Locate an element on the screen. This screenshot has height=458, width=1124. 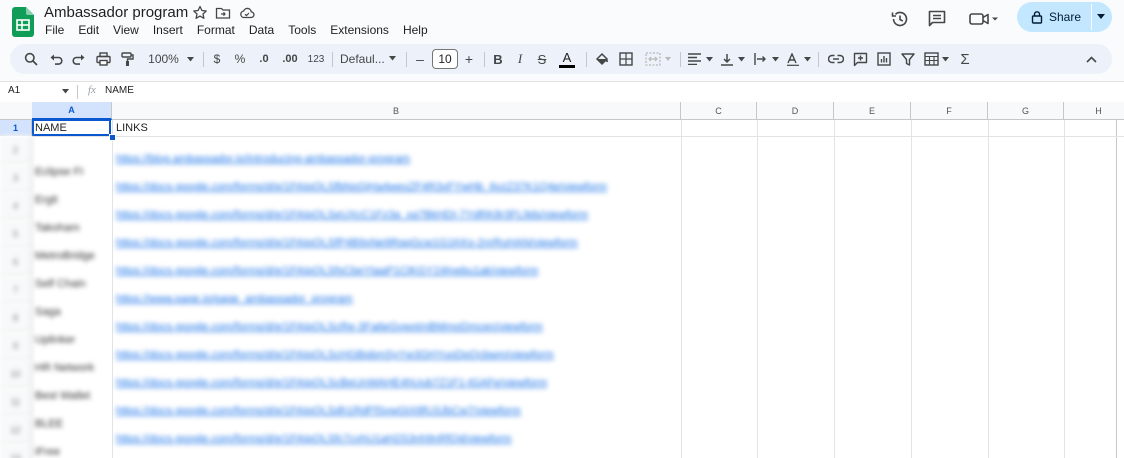
name-cell: MetroBridge is located at coordinates (65, 256).